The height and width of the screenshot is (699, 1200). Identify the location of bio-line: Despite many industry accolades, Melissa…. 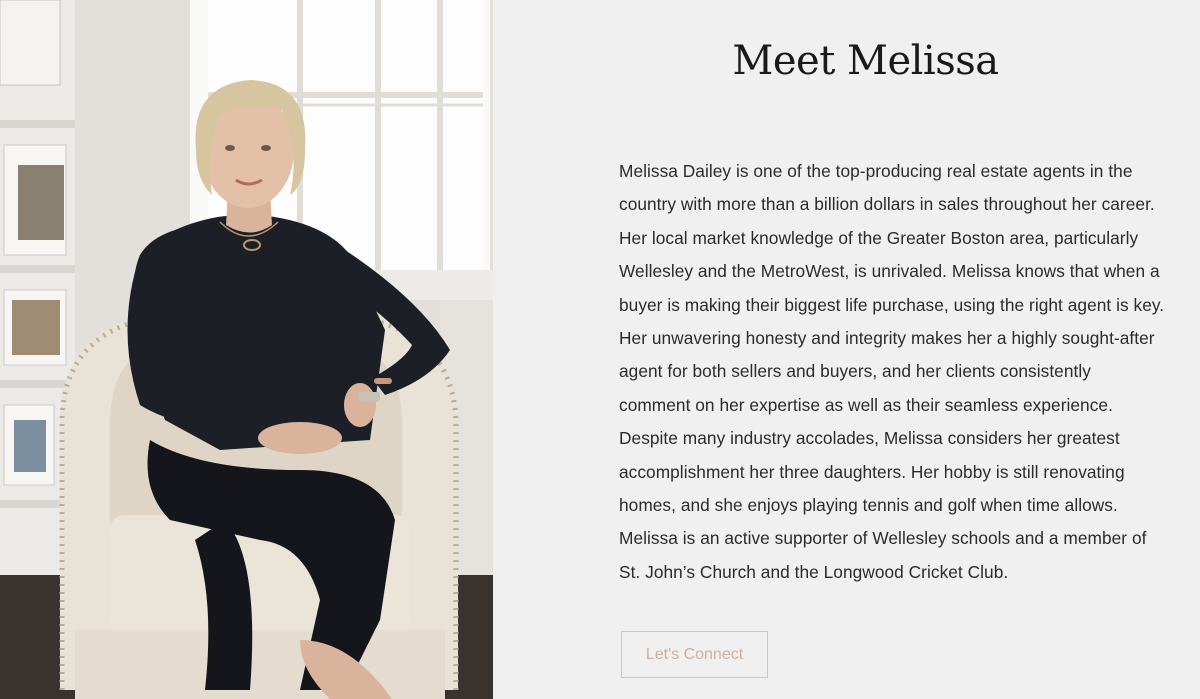
(869, 438).